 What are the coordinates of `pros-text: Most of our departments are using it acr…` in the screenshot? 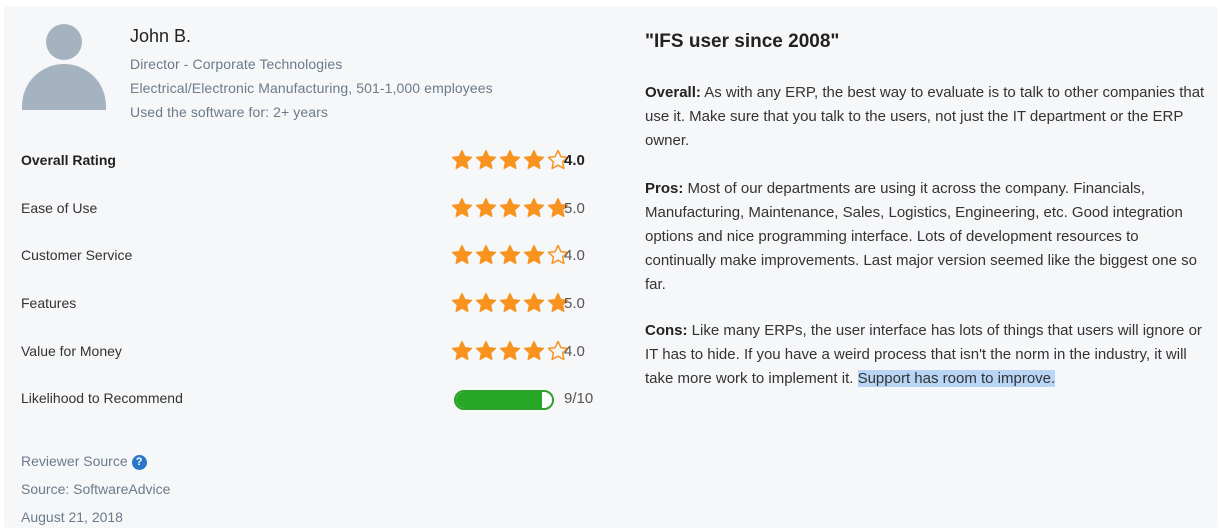 It's located at (921, 236).